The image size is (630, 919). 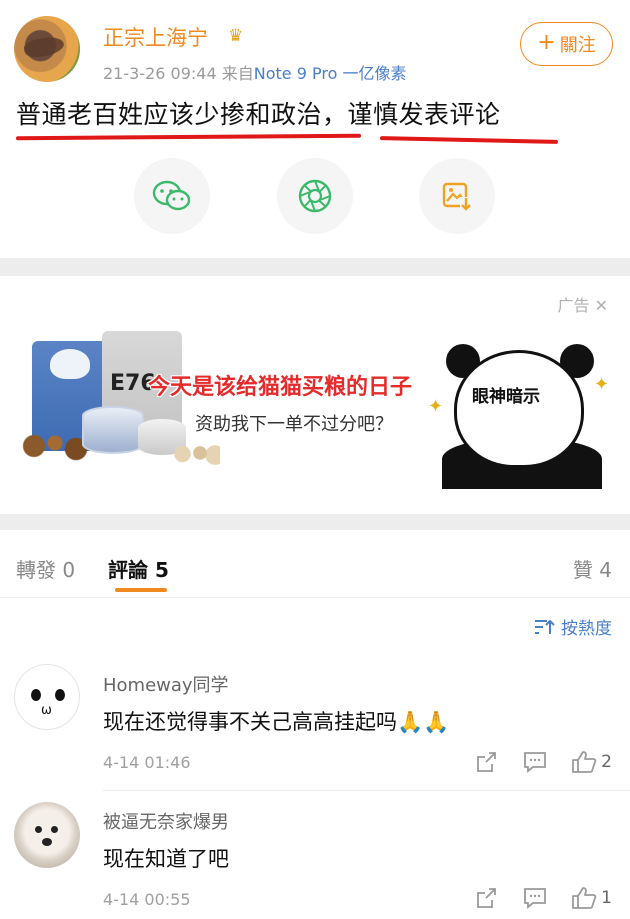 What do you see at coordinates (335, 114) in the screenshot?
I see `post-text-sep: ，` at bounding box center [335, 114].